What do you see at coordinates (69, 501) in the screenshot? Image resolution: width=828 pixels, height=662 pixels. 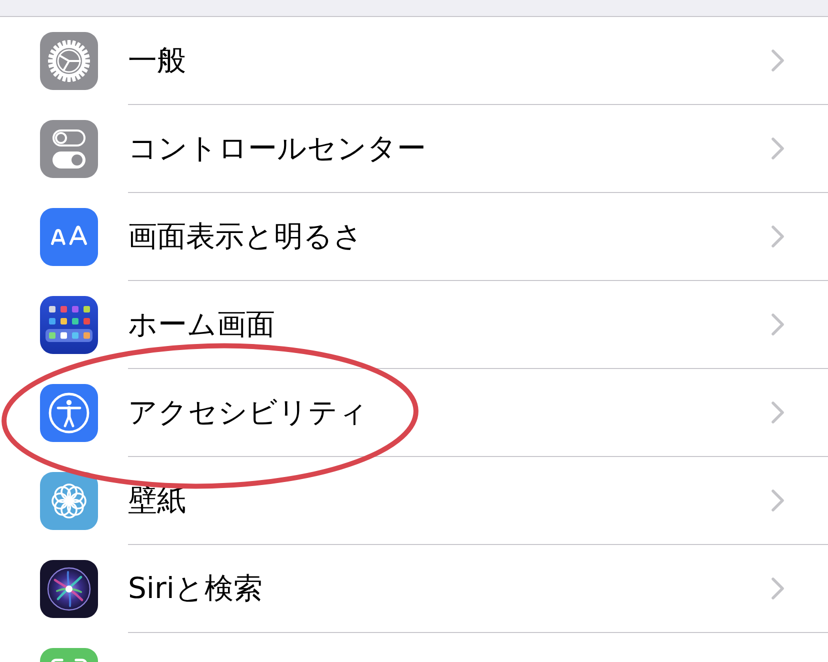 I see `flower-icon` at bounding box center [69, 501].